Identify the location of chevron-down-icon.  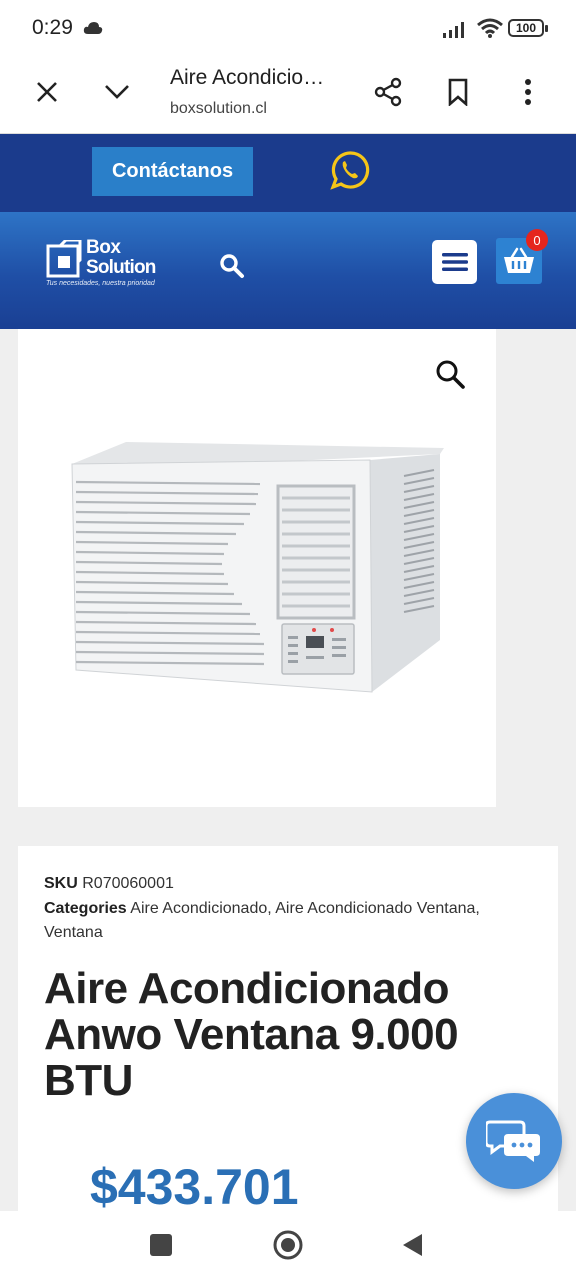
(117, 92).